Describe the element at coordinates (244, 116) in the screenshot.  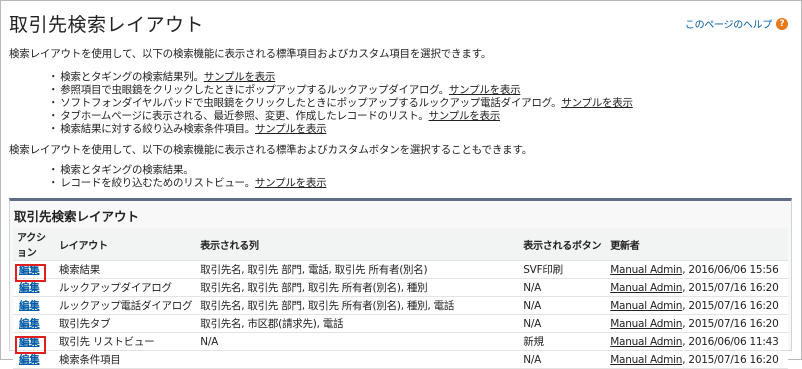
I see `list-item-text: タブホームページに表示される、最近参照、変更、作成したレコードのリスト。` at that location.